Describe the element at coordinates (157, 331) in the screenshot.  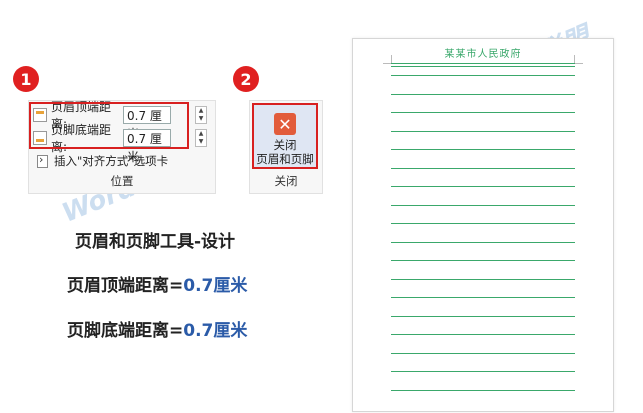
I see `caption-footer-distance: 页脚底端距离=0.7厘米` at that location.